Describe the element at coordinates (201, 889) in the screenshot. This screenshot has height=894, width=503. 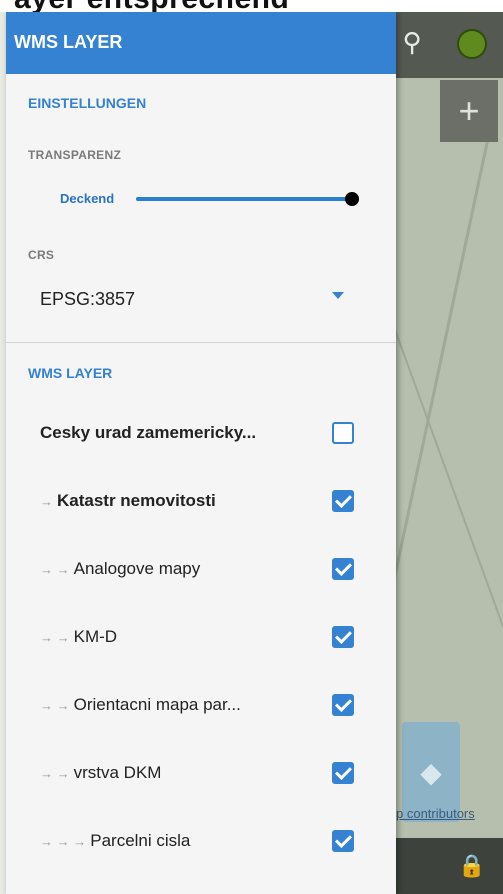
I see `layer-row: → → →Obrazy parcel` at that location.